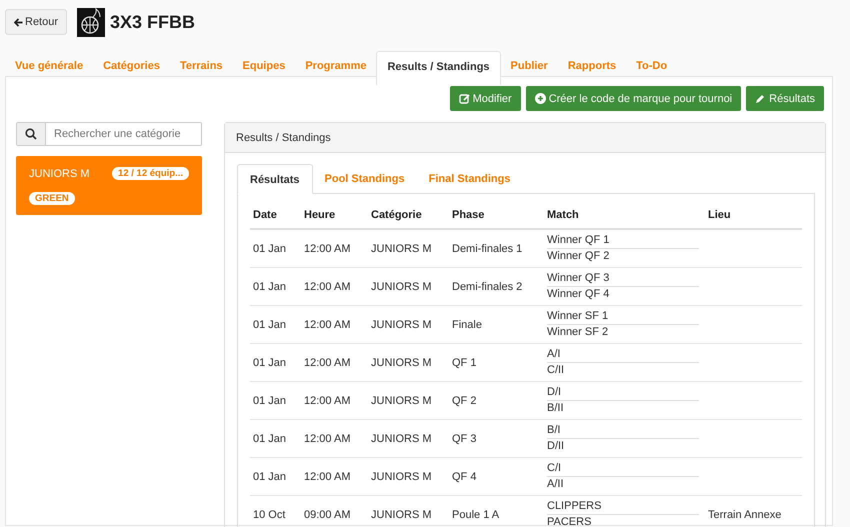 Image resolution: width=850 pixels, height=527 pixels. What do you see at coordinates (623, 355) in the screenshot?
I see `team-name: A/I` at bounding box center [623, 355].